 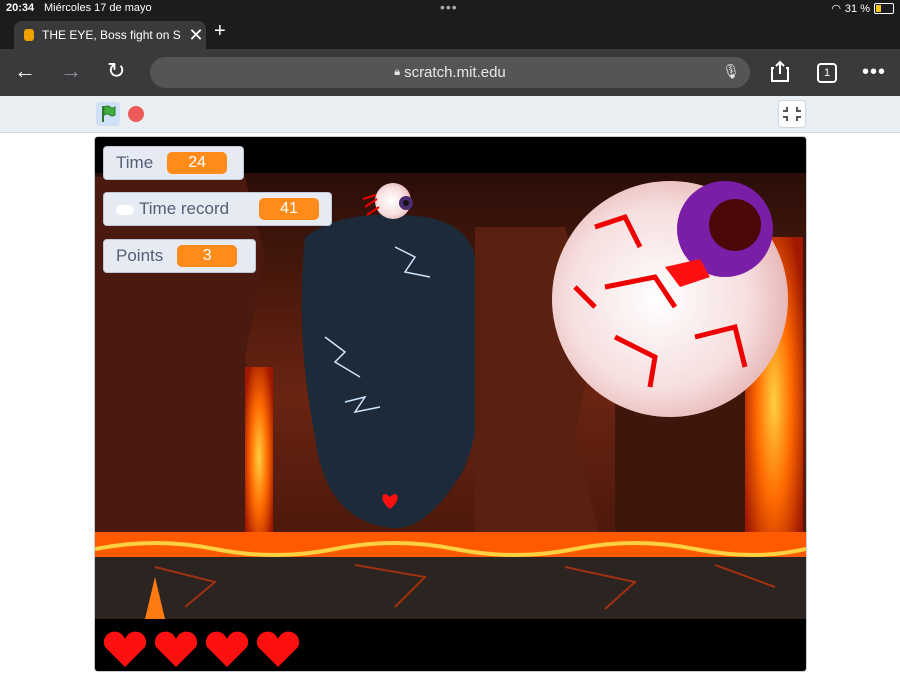 I want to click on points-value: 3, so click(x=207, y=256).